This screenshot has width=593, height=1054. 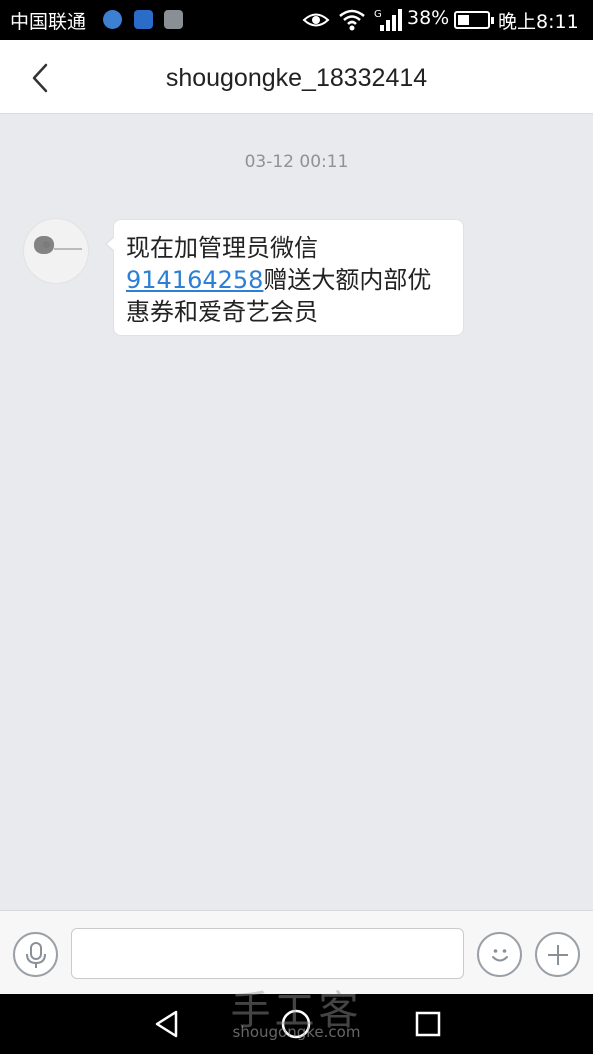 I want to click on message-input, so click(x=267, y=953).